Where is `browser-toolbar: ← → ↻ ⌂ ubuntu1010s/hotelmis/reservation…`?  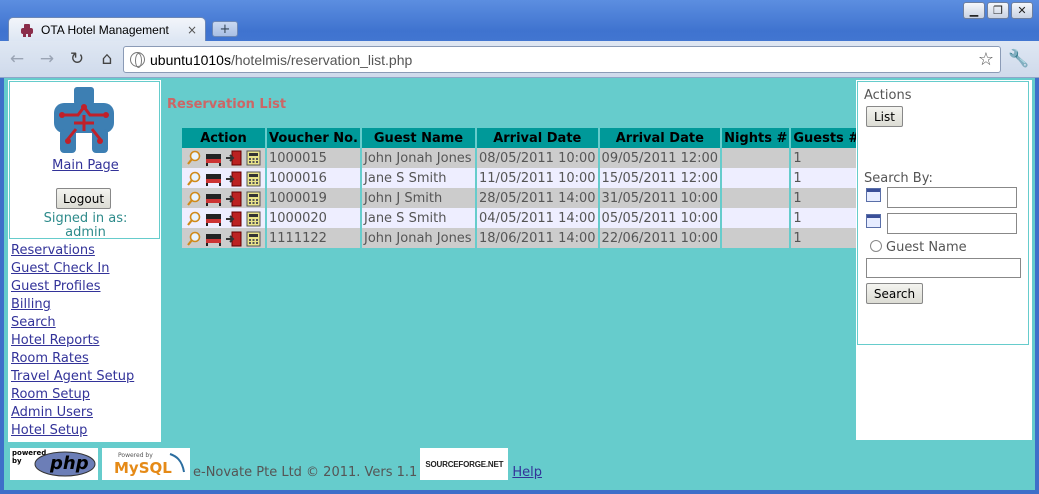
browser-toolbar: ← → ↻ ⌂ ubuntu1010s/hotelmis/reservation… is located at coordinates (519, 59).